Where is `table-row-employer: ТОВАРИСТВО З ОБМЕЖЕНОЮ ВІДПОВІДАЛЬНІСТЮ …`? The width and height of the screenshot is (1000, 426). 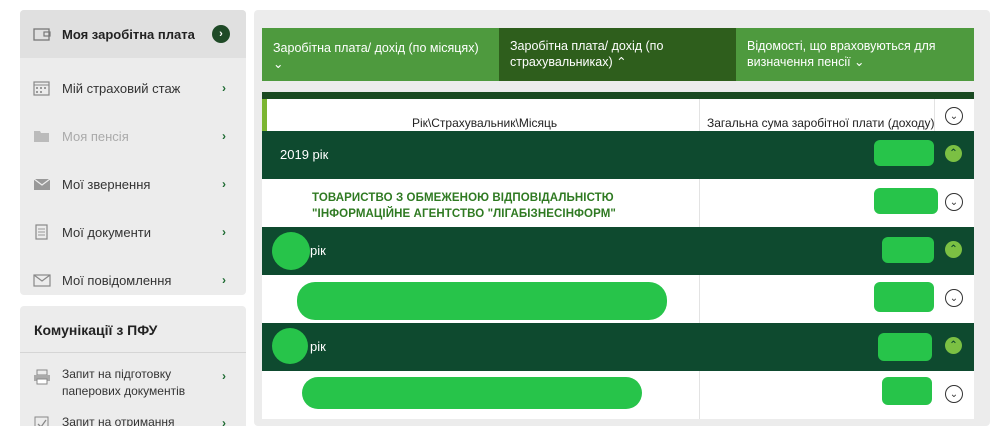
table-row-employer: ТОВАРИСТВО З ОБМЕЖЕНОЮ ВІДПОВІДАЛЬНІСТЮ … is located at coordinates (618, 203).